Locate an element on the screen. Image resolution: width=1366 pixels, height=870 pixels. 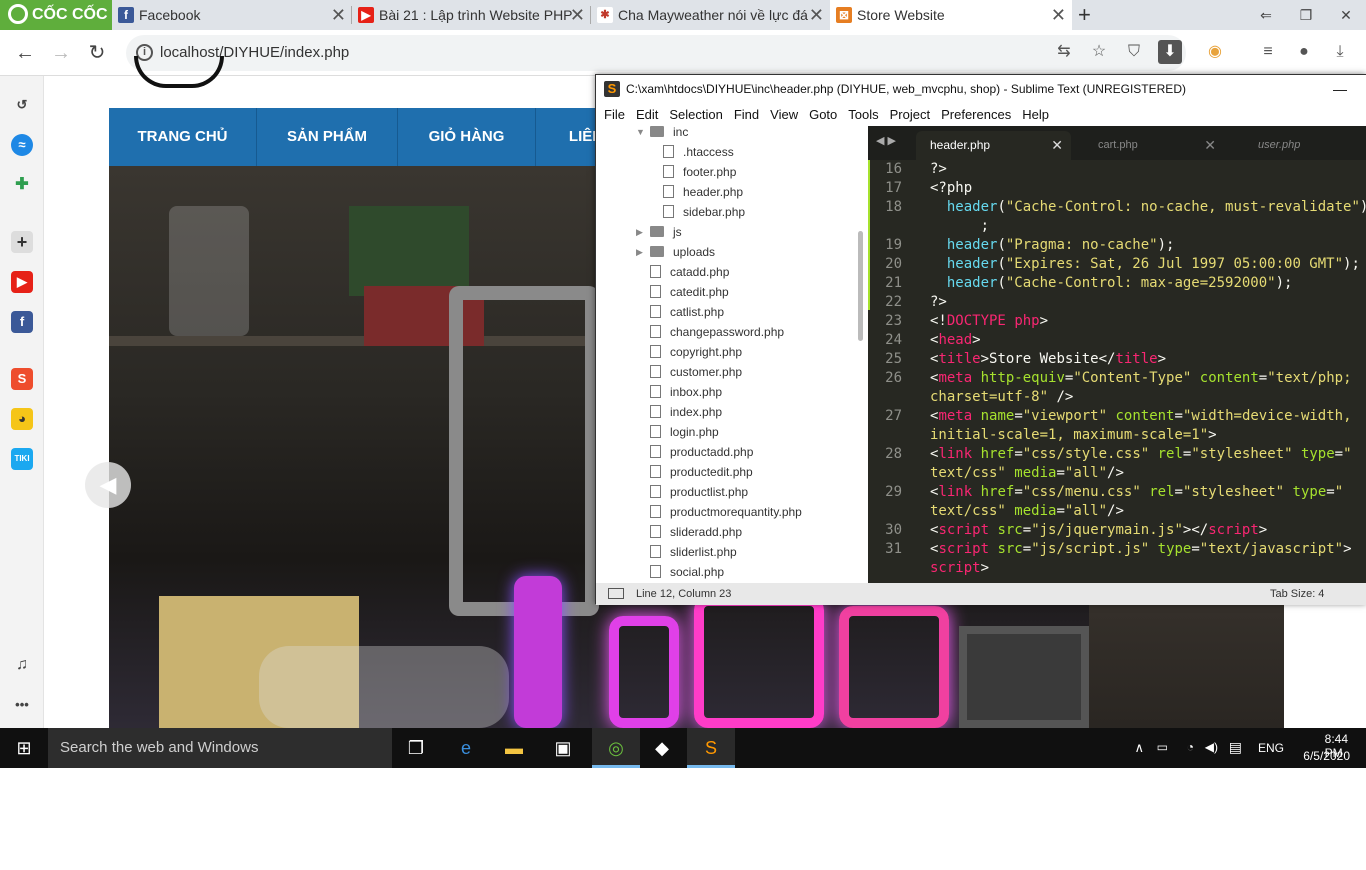
bookmark-star-icon: ☆ is located at coordinates (1099, 52).